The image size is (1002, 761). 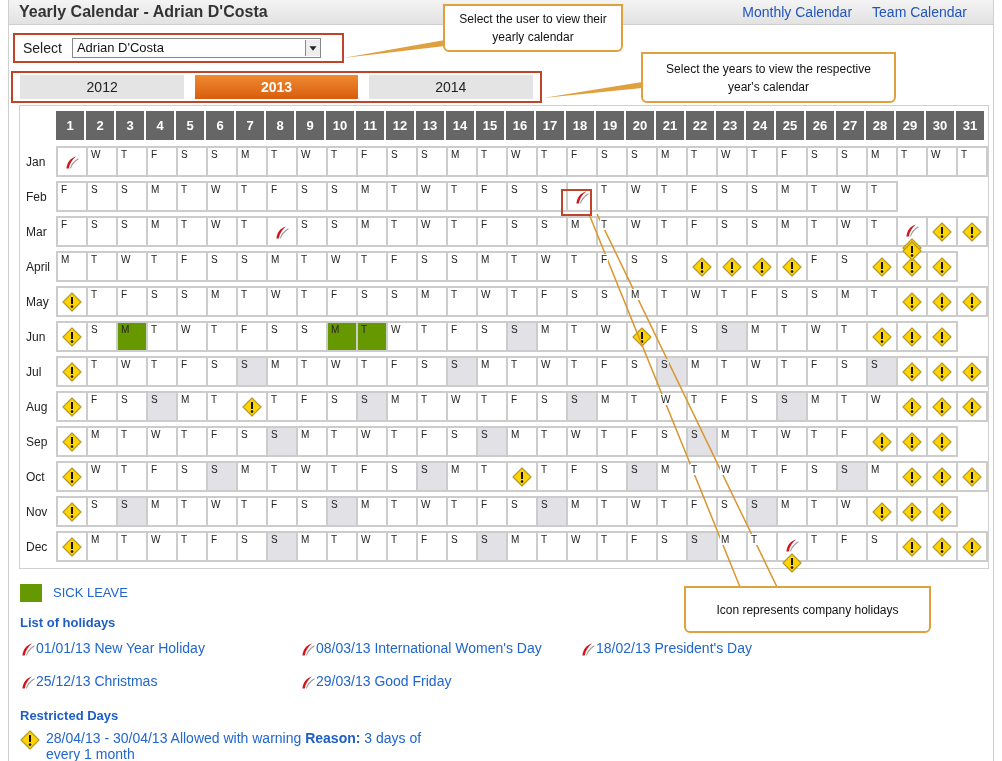 What do you see at coordinates (36, 197) in the screenshot?
I see `month-label: Feb` at bounding box center [36, 197].